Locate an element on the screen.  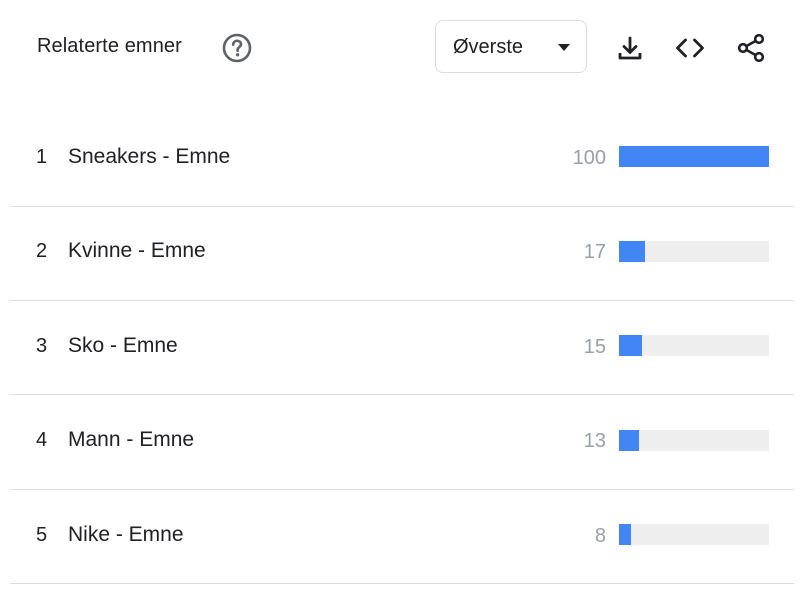
topic-label: Kvinne - Emne is located at coordinates (137, 251).